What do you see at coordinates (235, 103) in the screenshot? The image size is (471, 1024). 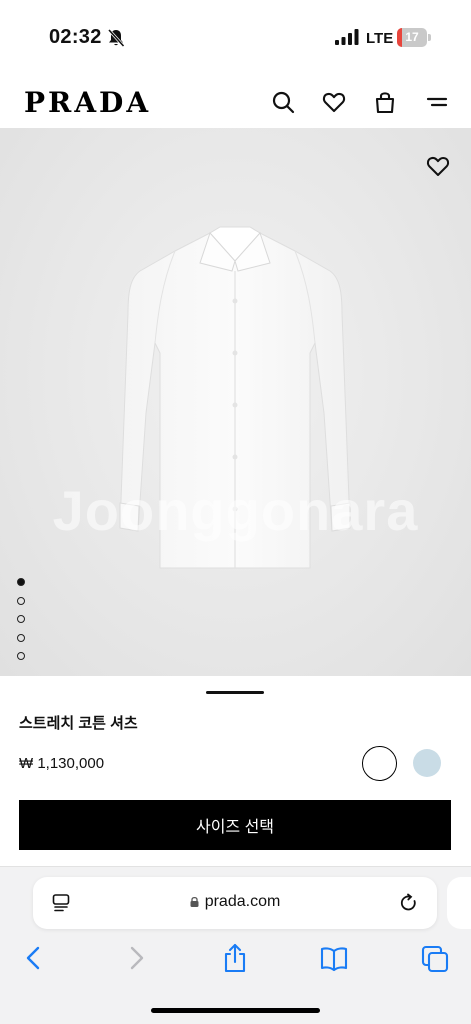 I see `site-header: PRADA` at bounding box center [235, 103].